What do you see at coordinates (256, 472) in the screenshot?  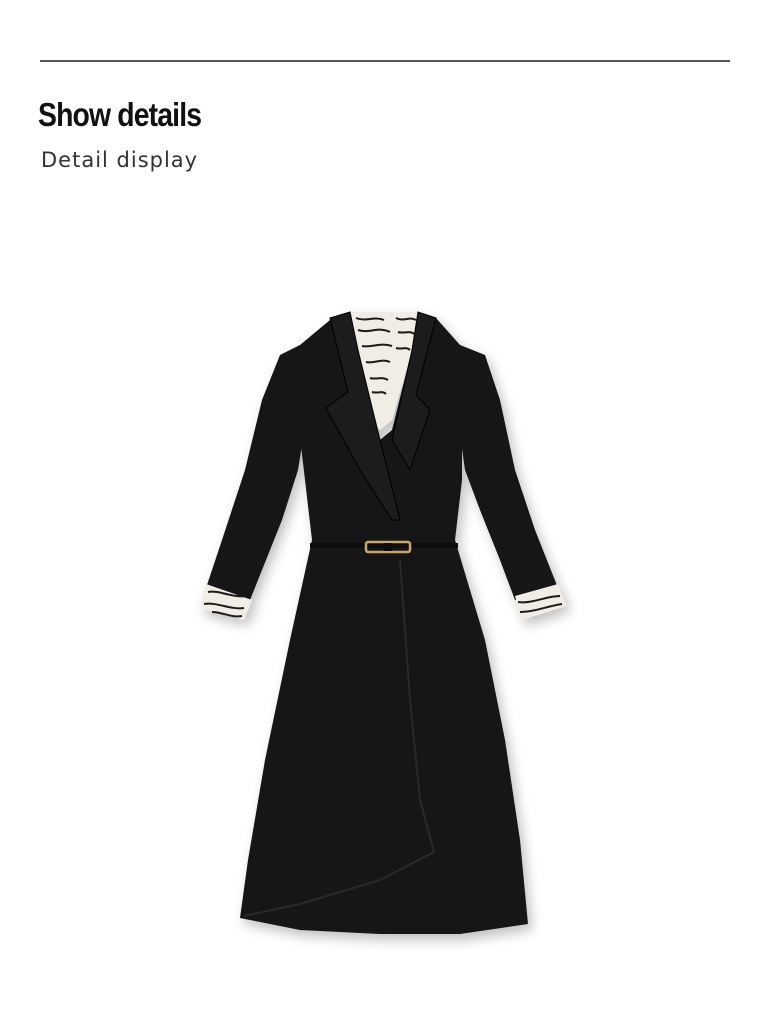 I see `left-sleeve` at bounding box center [256, 472].